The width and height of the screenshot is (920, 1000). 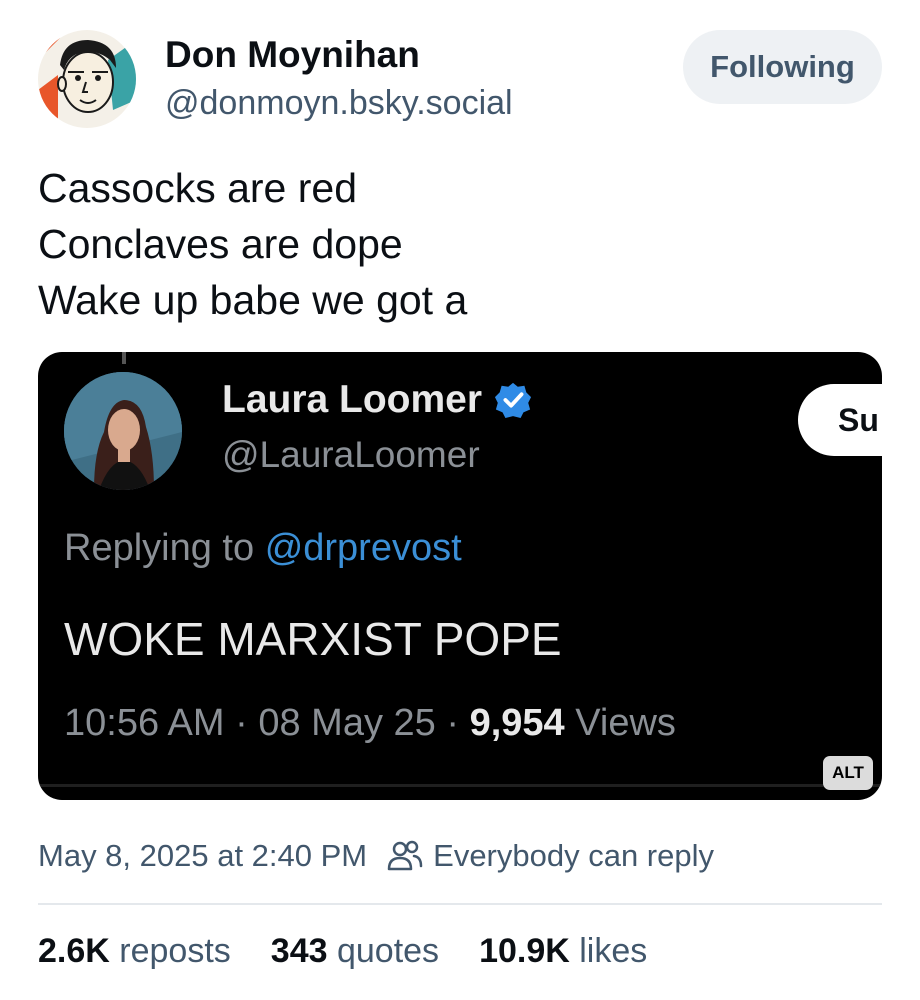 What do you see at coordinates (263, 548) in the screenshot?
I see `replying-to-line: Replying to @drprevost` at bounding box center [263, 548].